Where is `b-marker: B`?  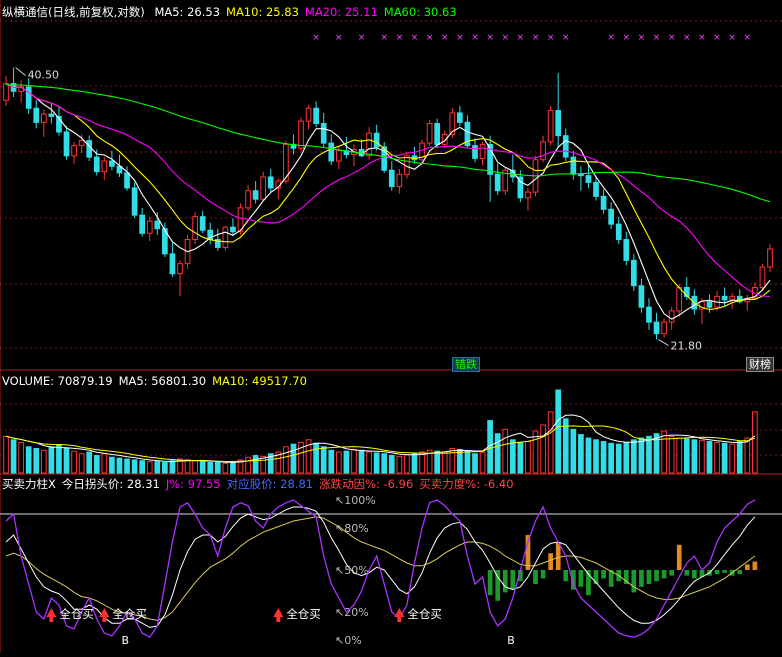 b-marker: B is located at coordinates (511, 640).